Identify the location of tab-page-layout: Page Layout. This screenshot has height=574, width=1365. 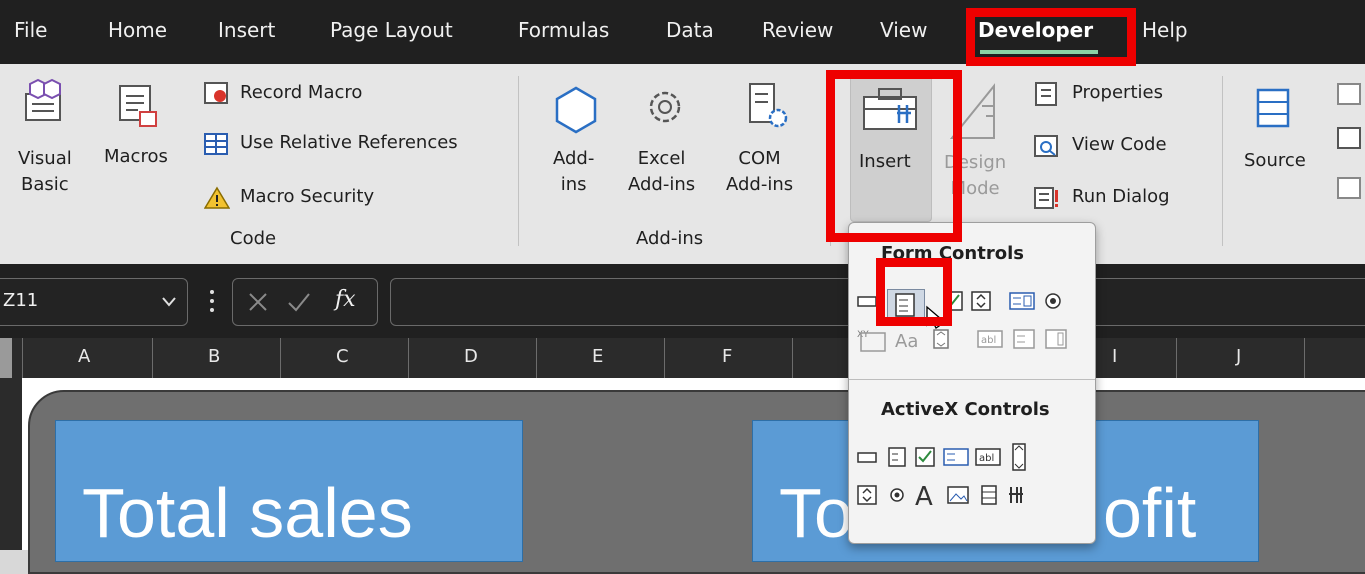
(391, 30).